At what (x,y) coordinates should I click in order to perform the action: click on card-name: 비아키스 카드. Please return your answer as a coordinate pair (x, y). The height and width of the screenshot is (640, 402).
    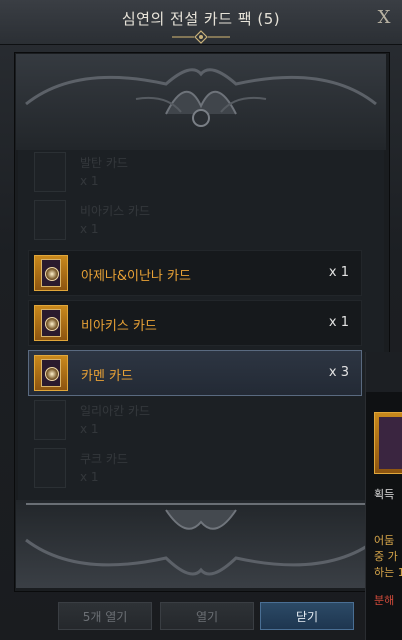
    Looking at the image, I should click on (119, 326).